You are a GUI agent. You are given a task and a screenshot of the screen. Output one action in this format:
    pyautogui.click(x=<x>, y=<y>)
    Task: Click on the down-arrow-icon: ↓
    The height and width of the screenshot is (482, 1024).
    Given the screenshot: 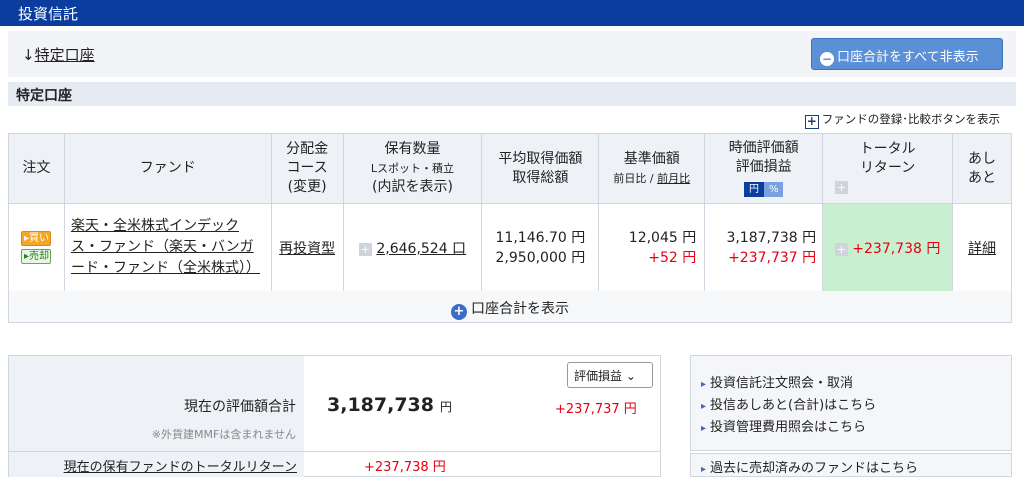 What is the action you would take?
    pyautogui.click(x=28, y=55)
    